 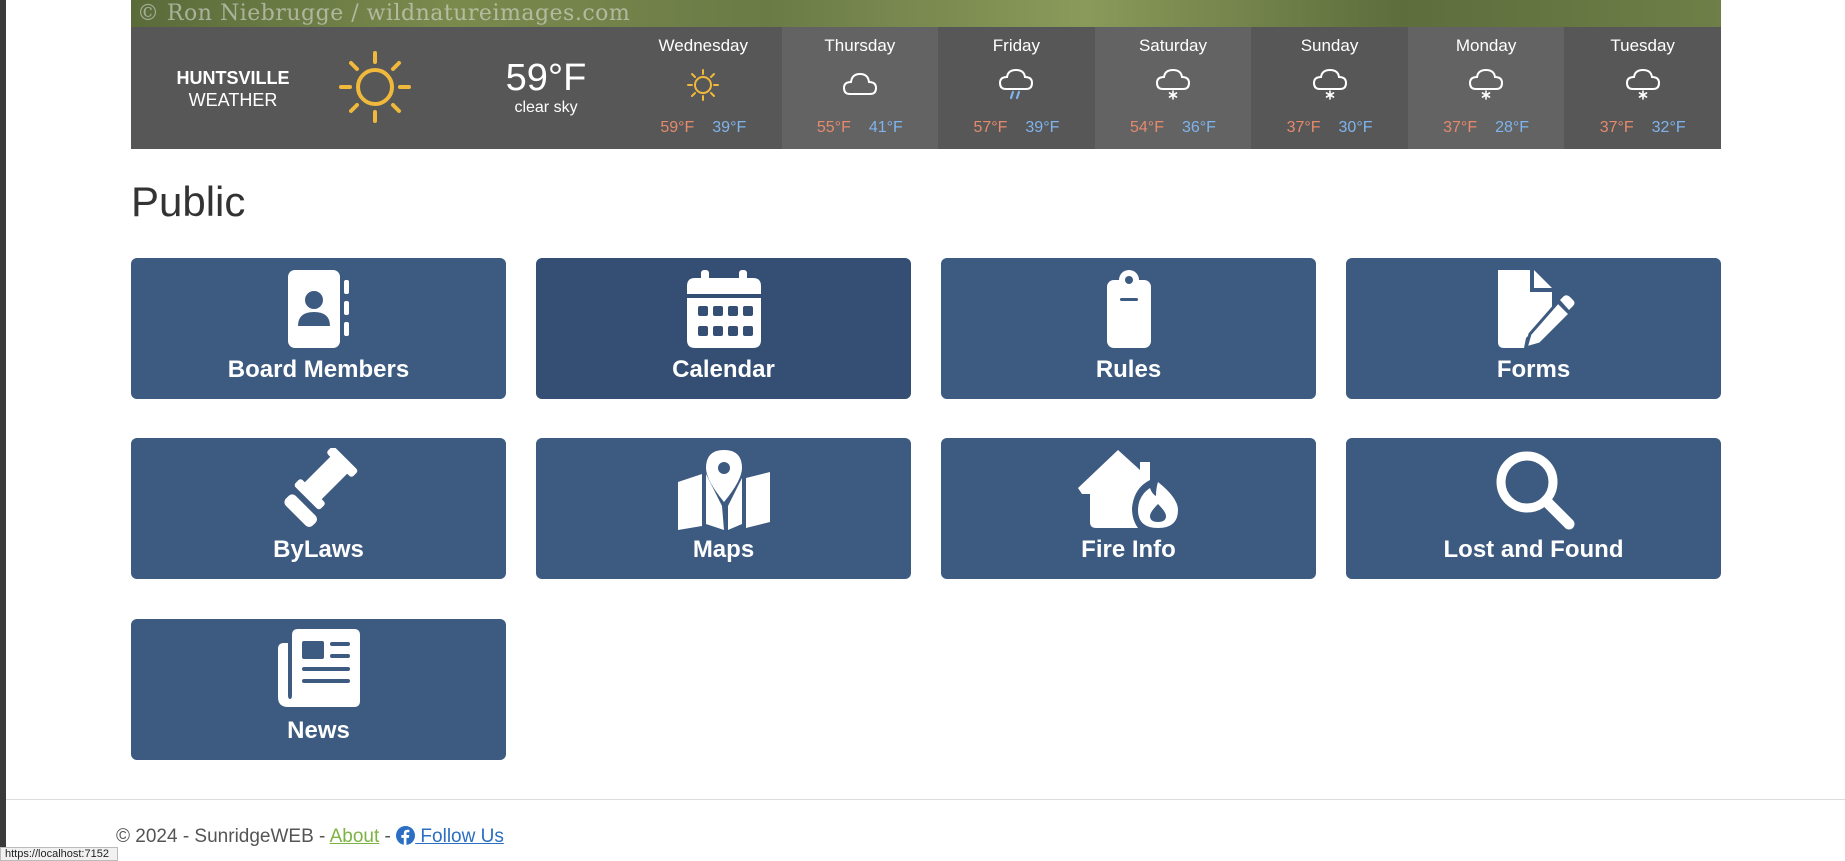 What do you see at coordinates (318, 670) in the screenshot?
I see `newspaper-icon` at bounding box center [318, 670].